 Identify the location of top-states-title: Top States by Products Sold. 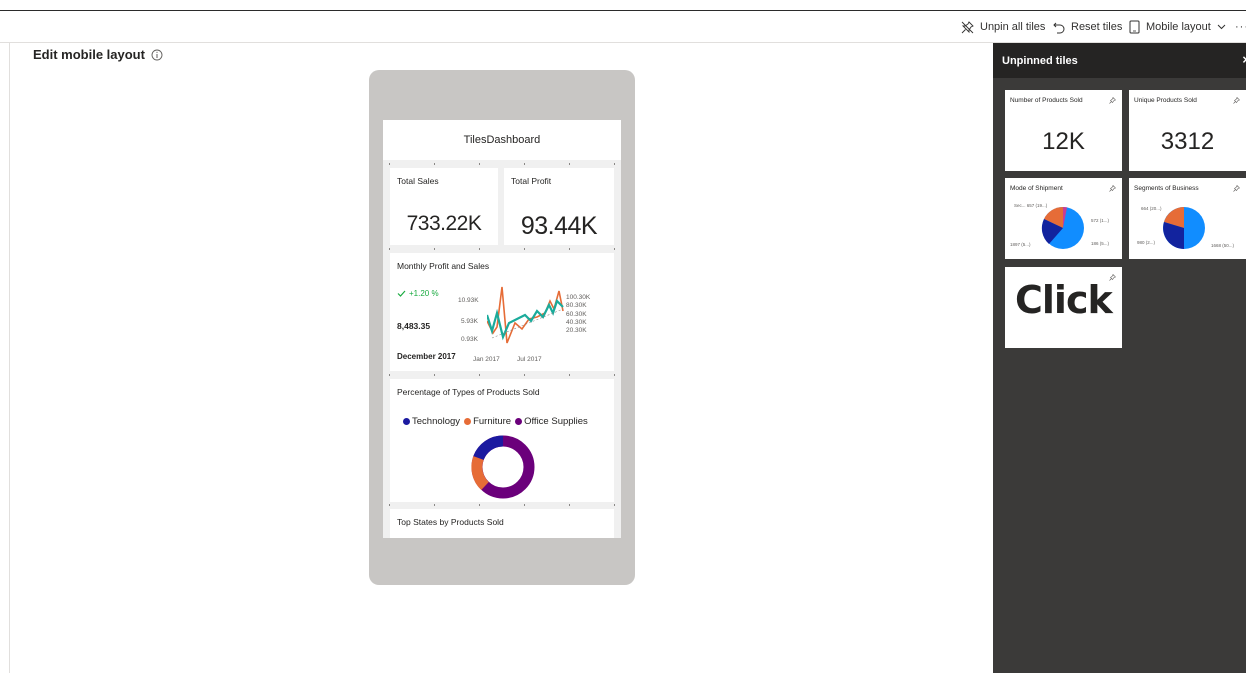
(450, 522).